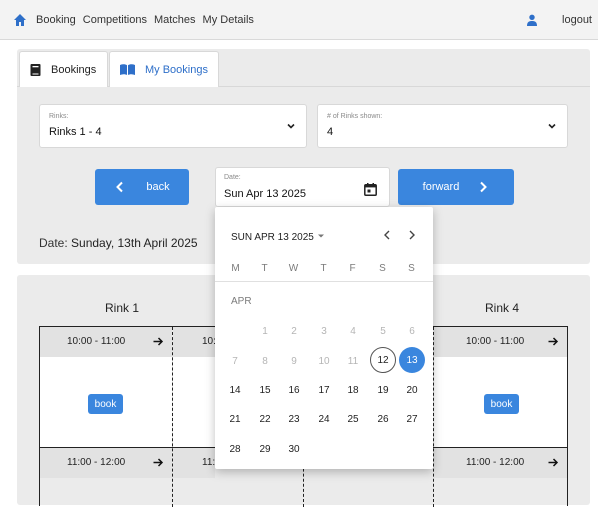 The width and height of the screenshot is (598, 507). What do you see at coordinates (235, 449) in the screenshot?
I see `calendar-day: 28` at bounding box center [235, 449].